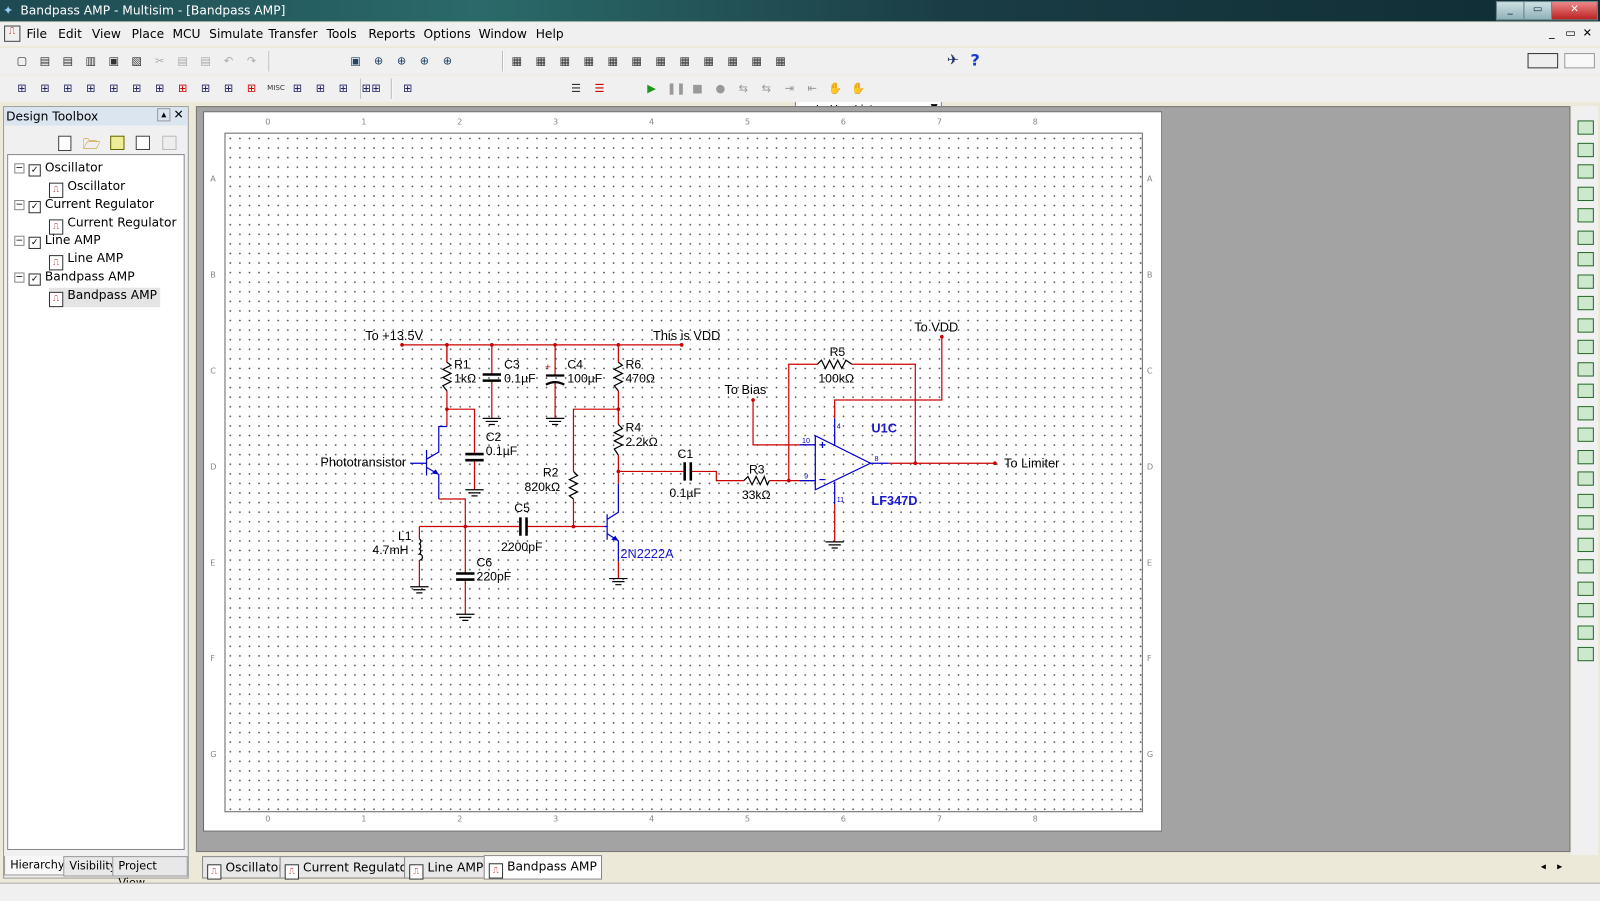  I want to click on tab-oscillator: ⎍ Oscillator, so click(245, 868).